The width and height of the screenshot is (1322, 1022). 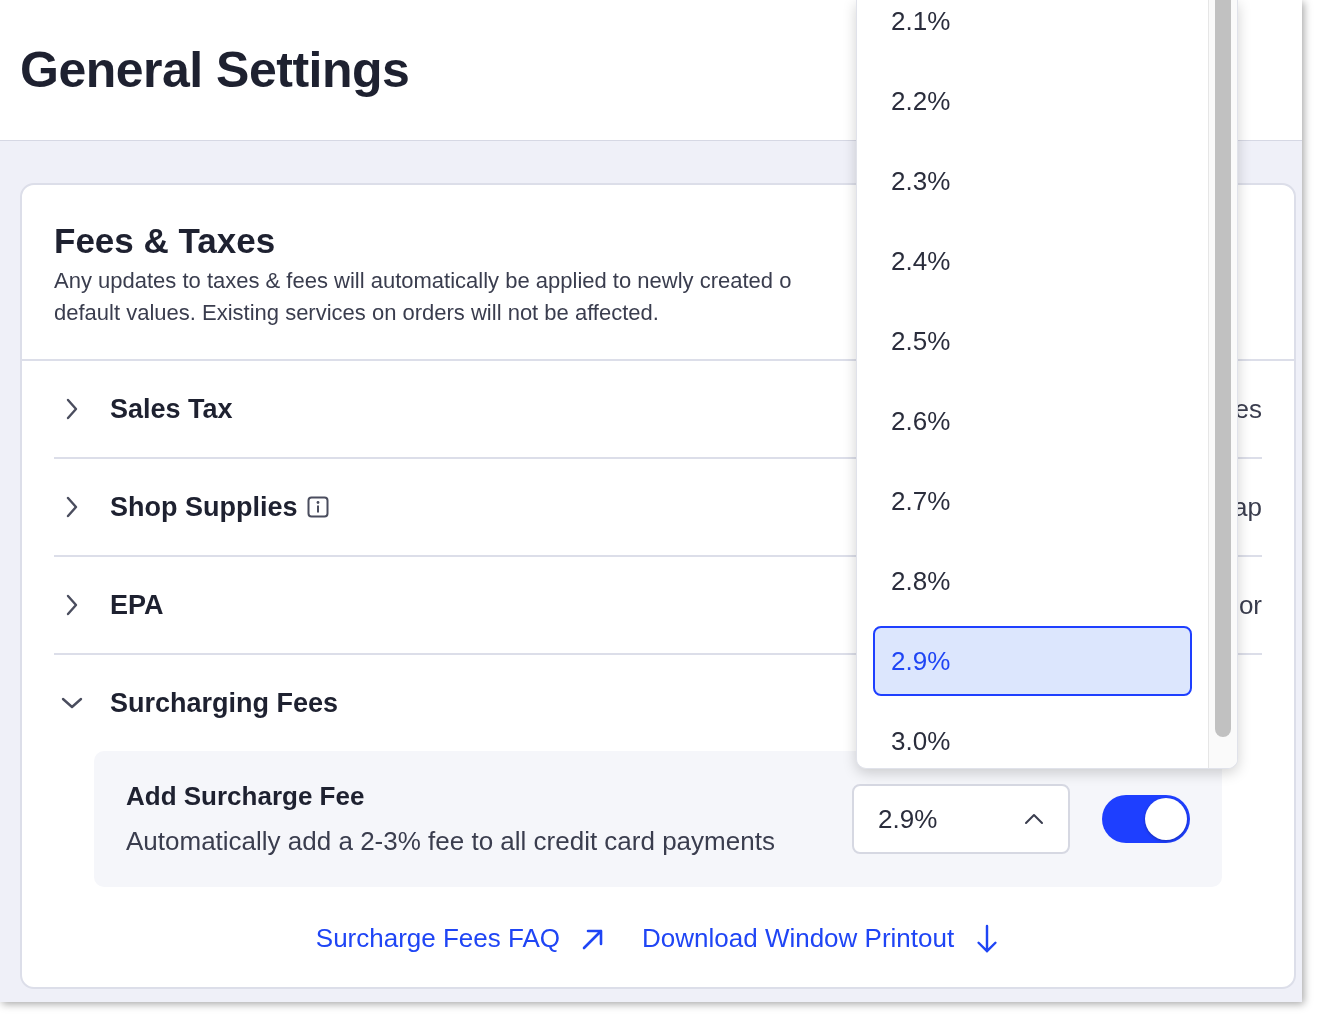 What do you see at coordinates (1032, 261) in the screenshot?
I see `dropdown-option: 2.4%` at bounding box center [1032, 261].